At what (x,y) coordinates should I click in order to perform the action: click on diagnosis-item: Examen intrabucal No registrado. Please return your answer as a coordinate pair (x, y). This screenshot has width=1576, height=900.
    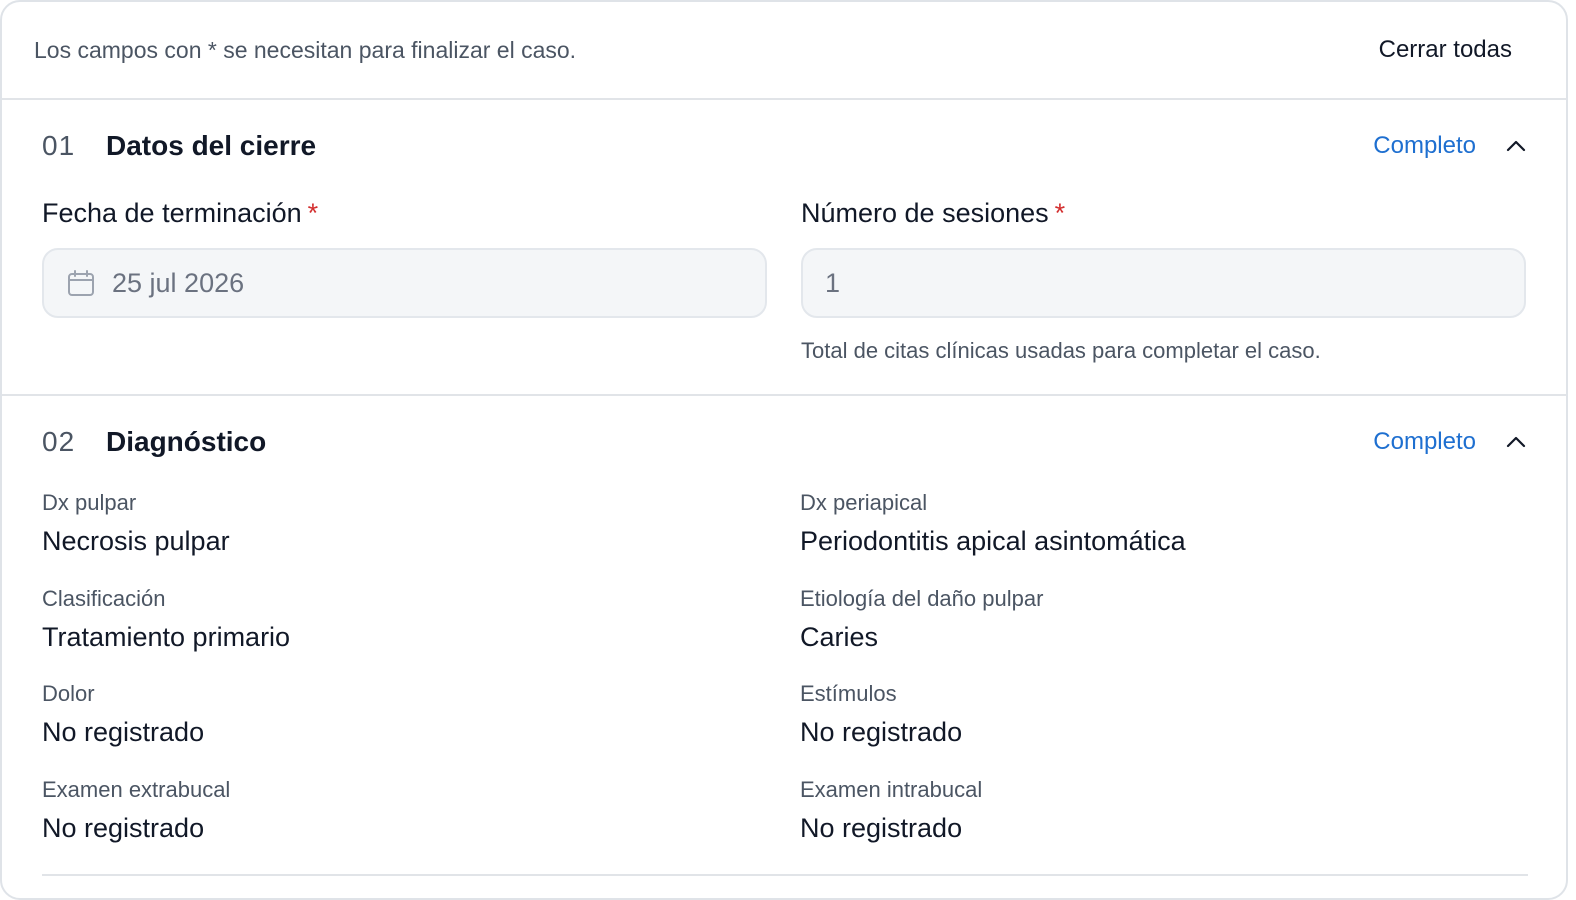
    Looking at the image, I should click on (891, 809).